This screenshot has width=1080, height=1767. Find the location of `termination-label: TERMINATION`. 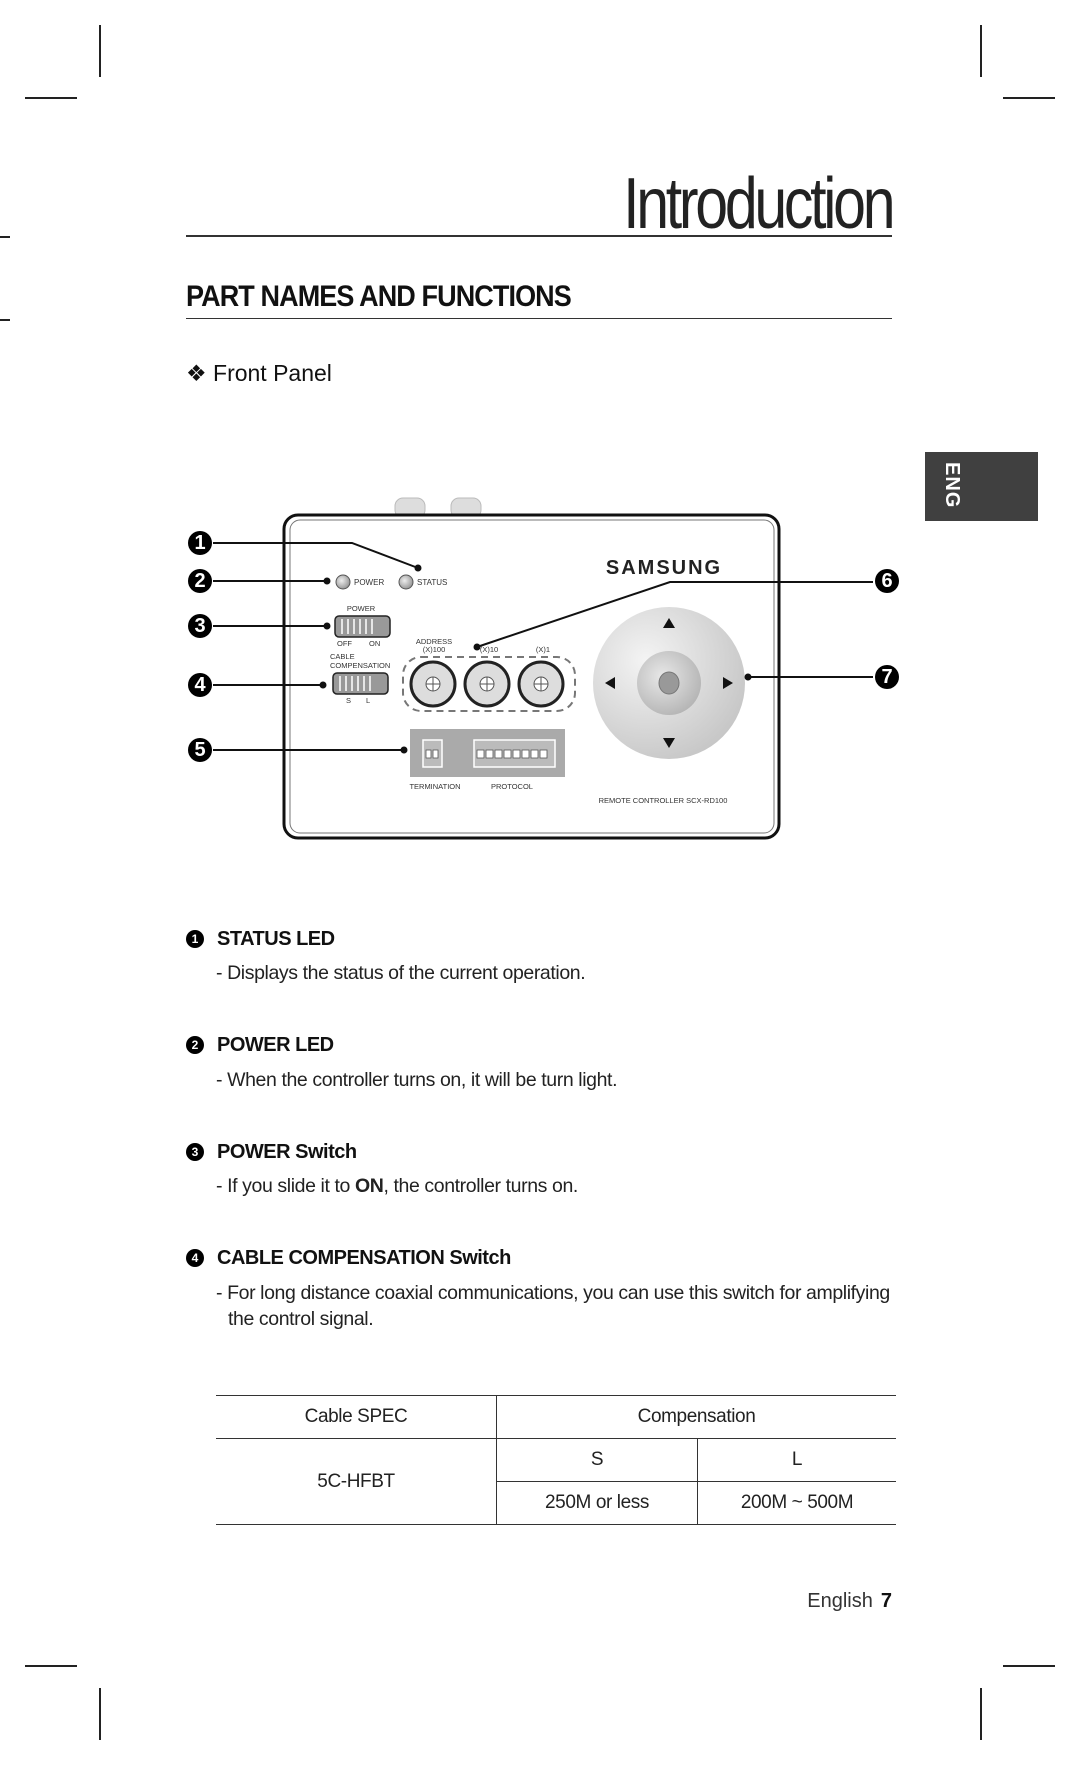

termination-label: TERMINATION is located at coordinates (434, 786).